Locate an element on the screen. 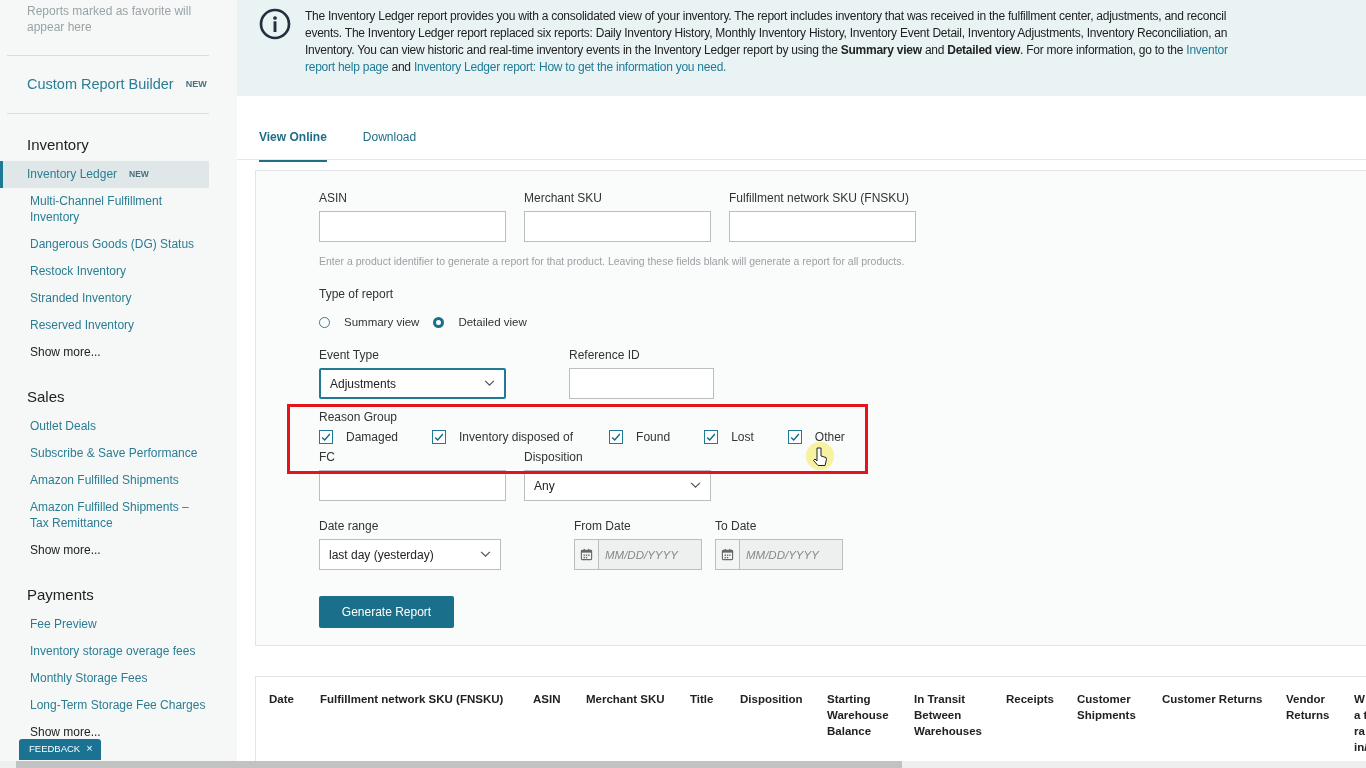 The height and width of the screenshot is (768, 1366). sidebar-item: Reserved Inventory is located at coordinates (82, 325).